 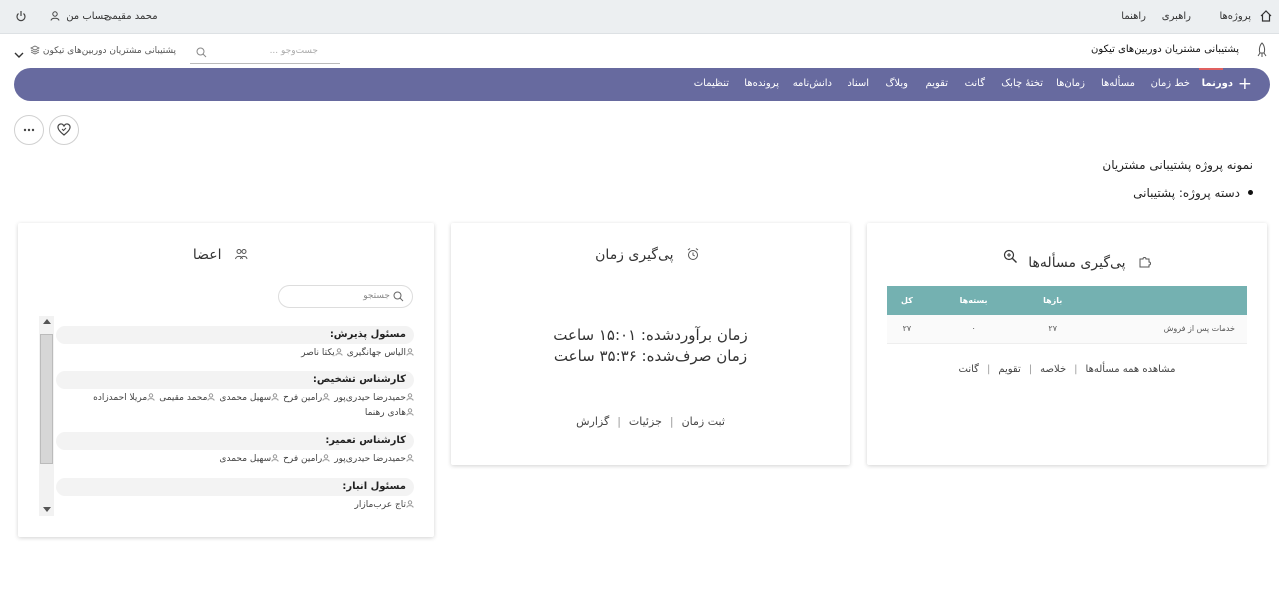 What do you see at coordinates (47, 509) in the screenshot?
I see `scroll-down-arrow` at bounding box center [47, 509].